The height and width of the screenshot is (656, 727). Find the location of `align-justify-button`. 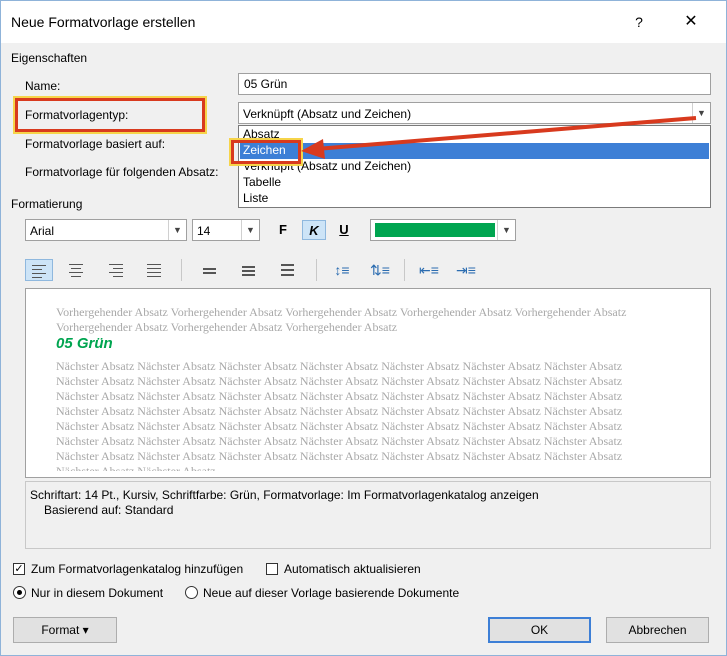

align-justify-button is located at coordinates (155, 270).